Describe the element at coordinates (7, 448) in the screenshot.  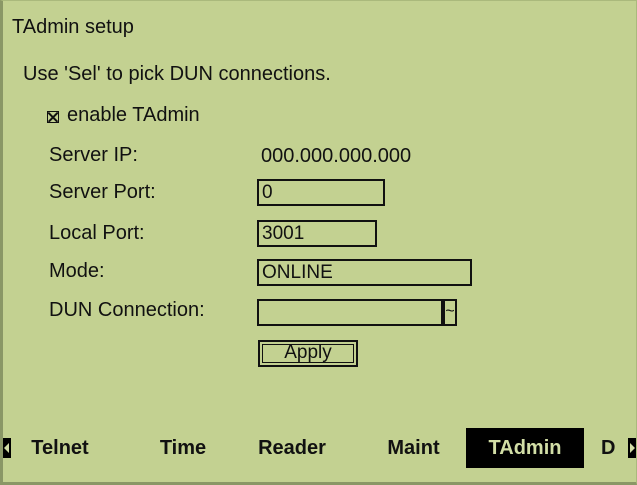
I see `tab-scroll-left-icon` at that location.